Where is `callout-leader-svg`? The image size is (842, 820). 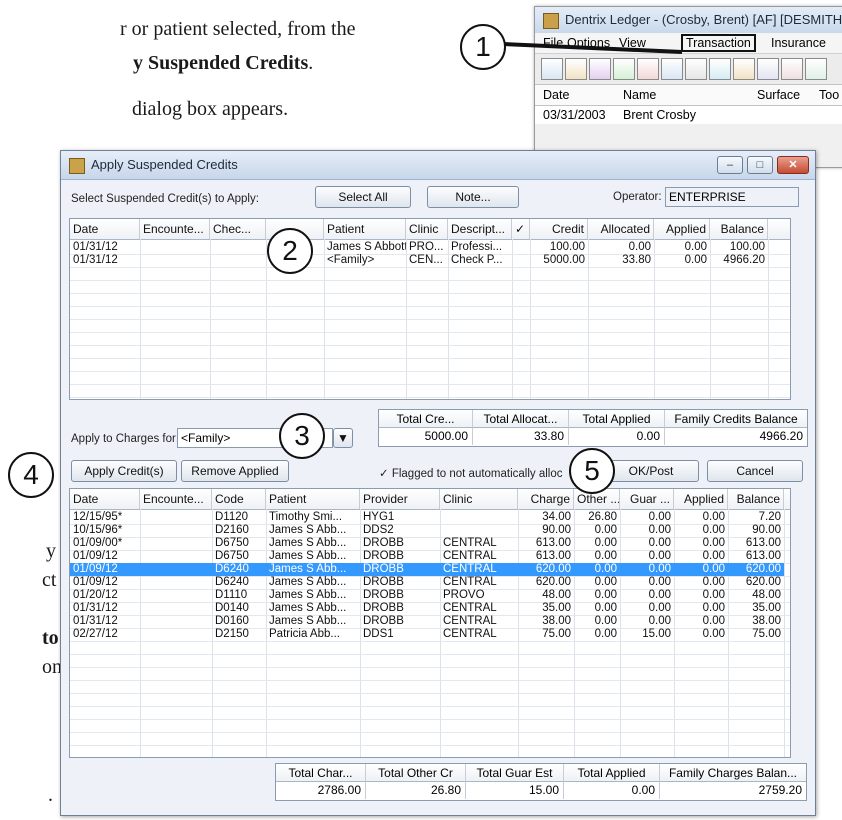 callout-leader-svg is located at coordinates (592, 48).